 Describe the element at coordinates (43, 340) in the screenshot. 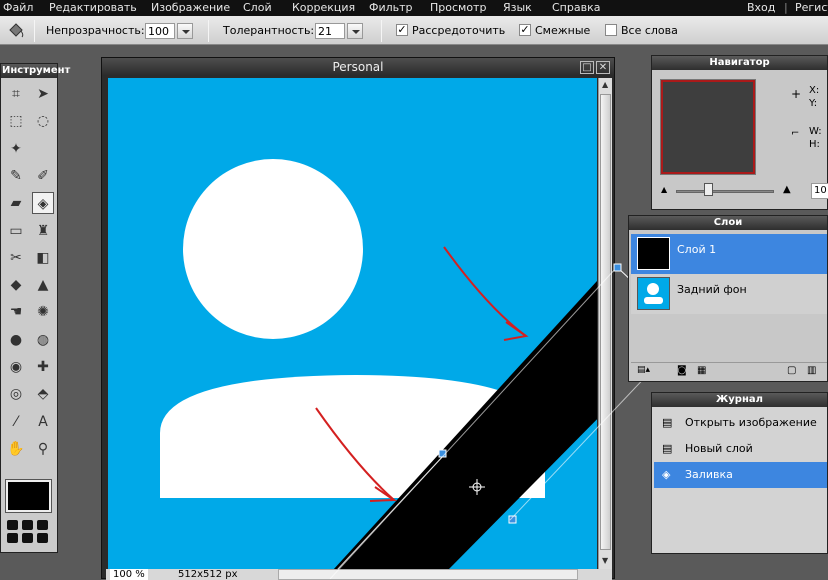

I see `dodge-icon: ◍` at that location.